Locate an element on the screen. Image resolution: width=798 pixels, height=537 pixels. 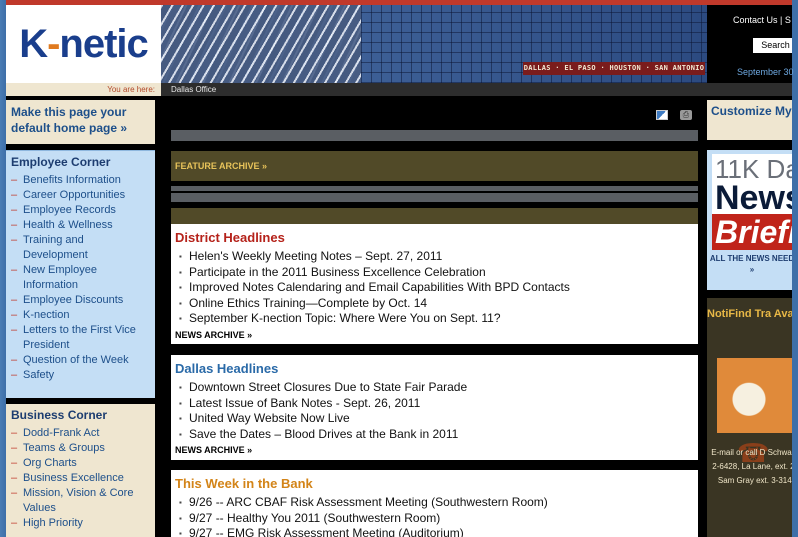
utility-area: Contact Us | S Search September 30 is located at coordinates (750, 44).